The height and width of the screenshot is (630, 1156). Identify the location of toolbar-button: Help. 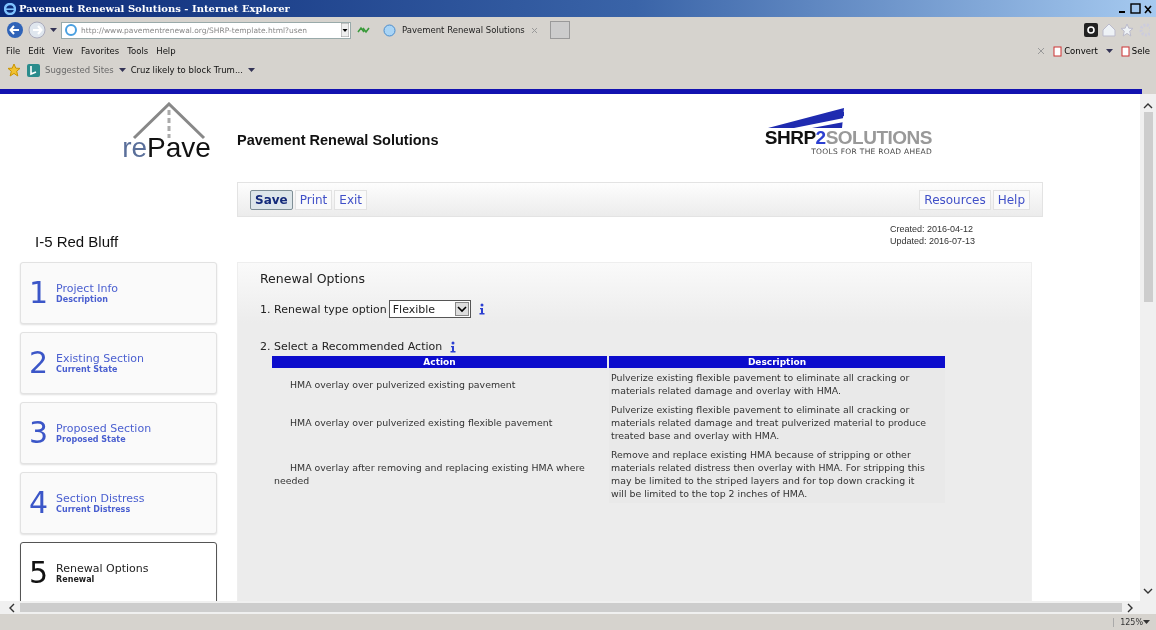
(1011, 199).